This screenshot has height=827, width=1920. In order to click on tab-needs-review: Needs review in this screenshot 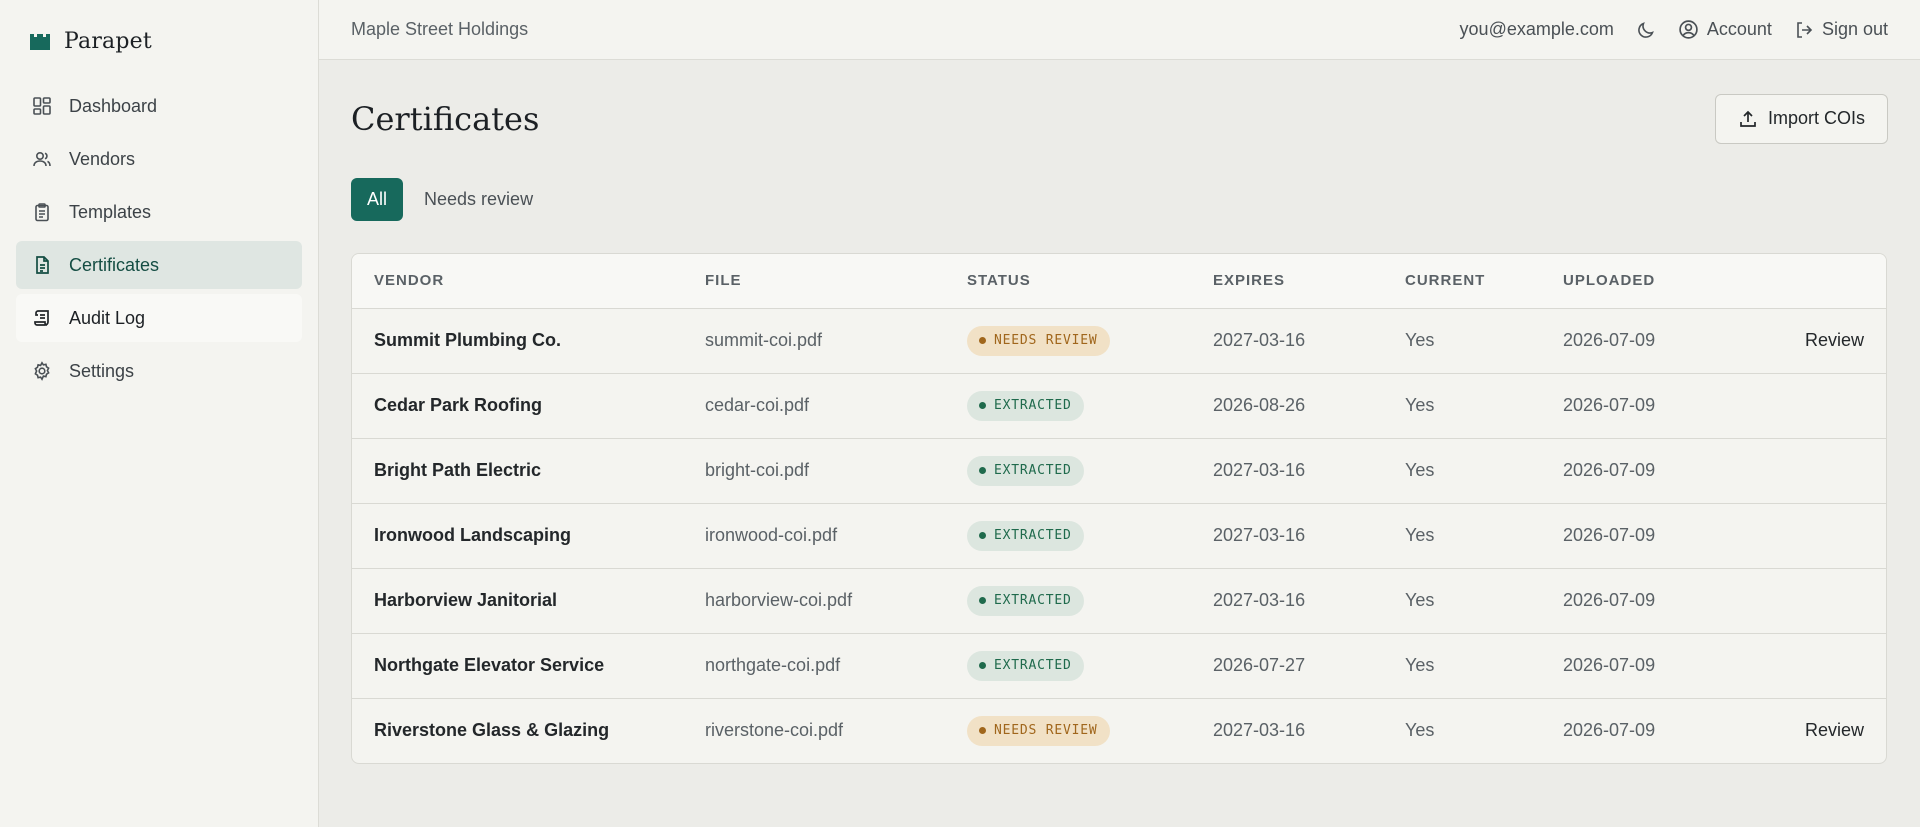, I will do `click(478, 199)`.